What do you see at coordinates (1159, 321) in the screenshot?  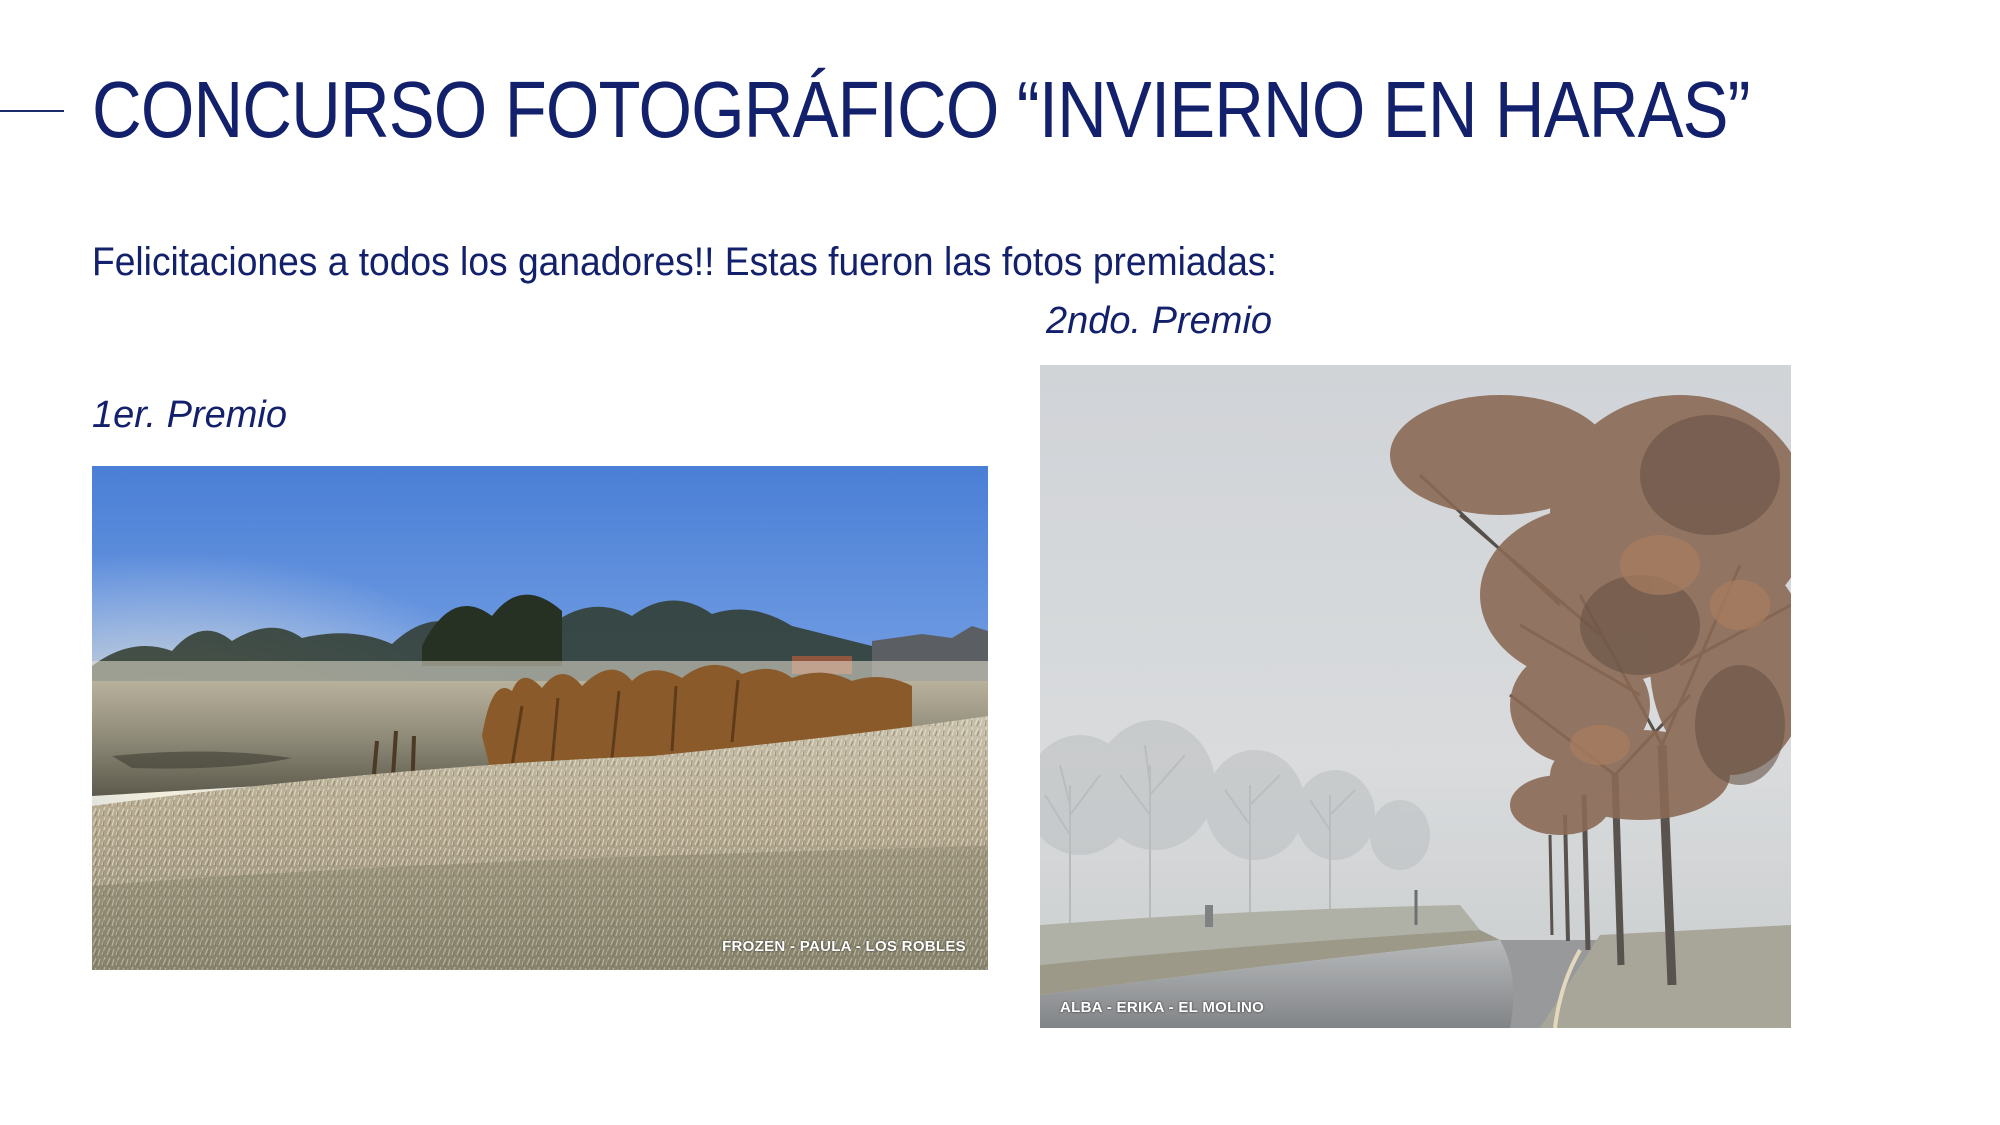 I see `second-prize-label: 2ndo. Premio` at bounding box center [1159, 321].